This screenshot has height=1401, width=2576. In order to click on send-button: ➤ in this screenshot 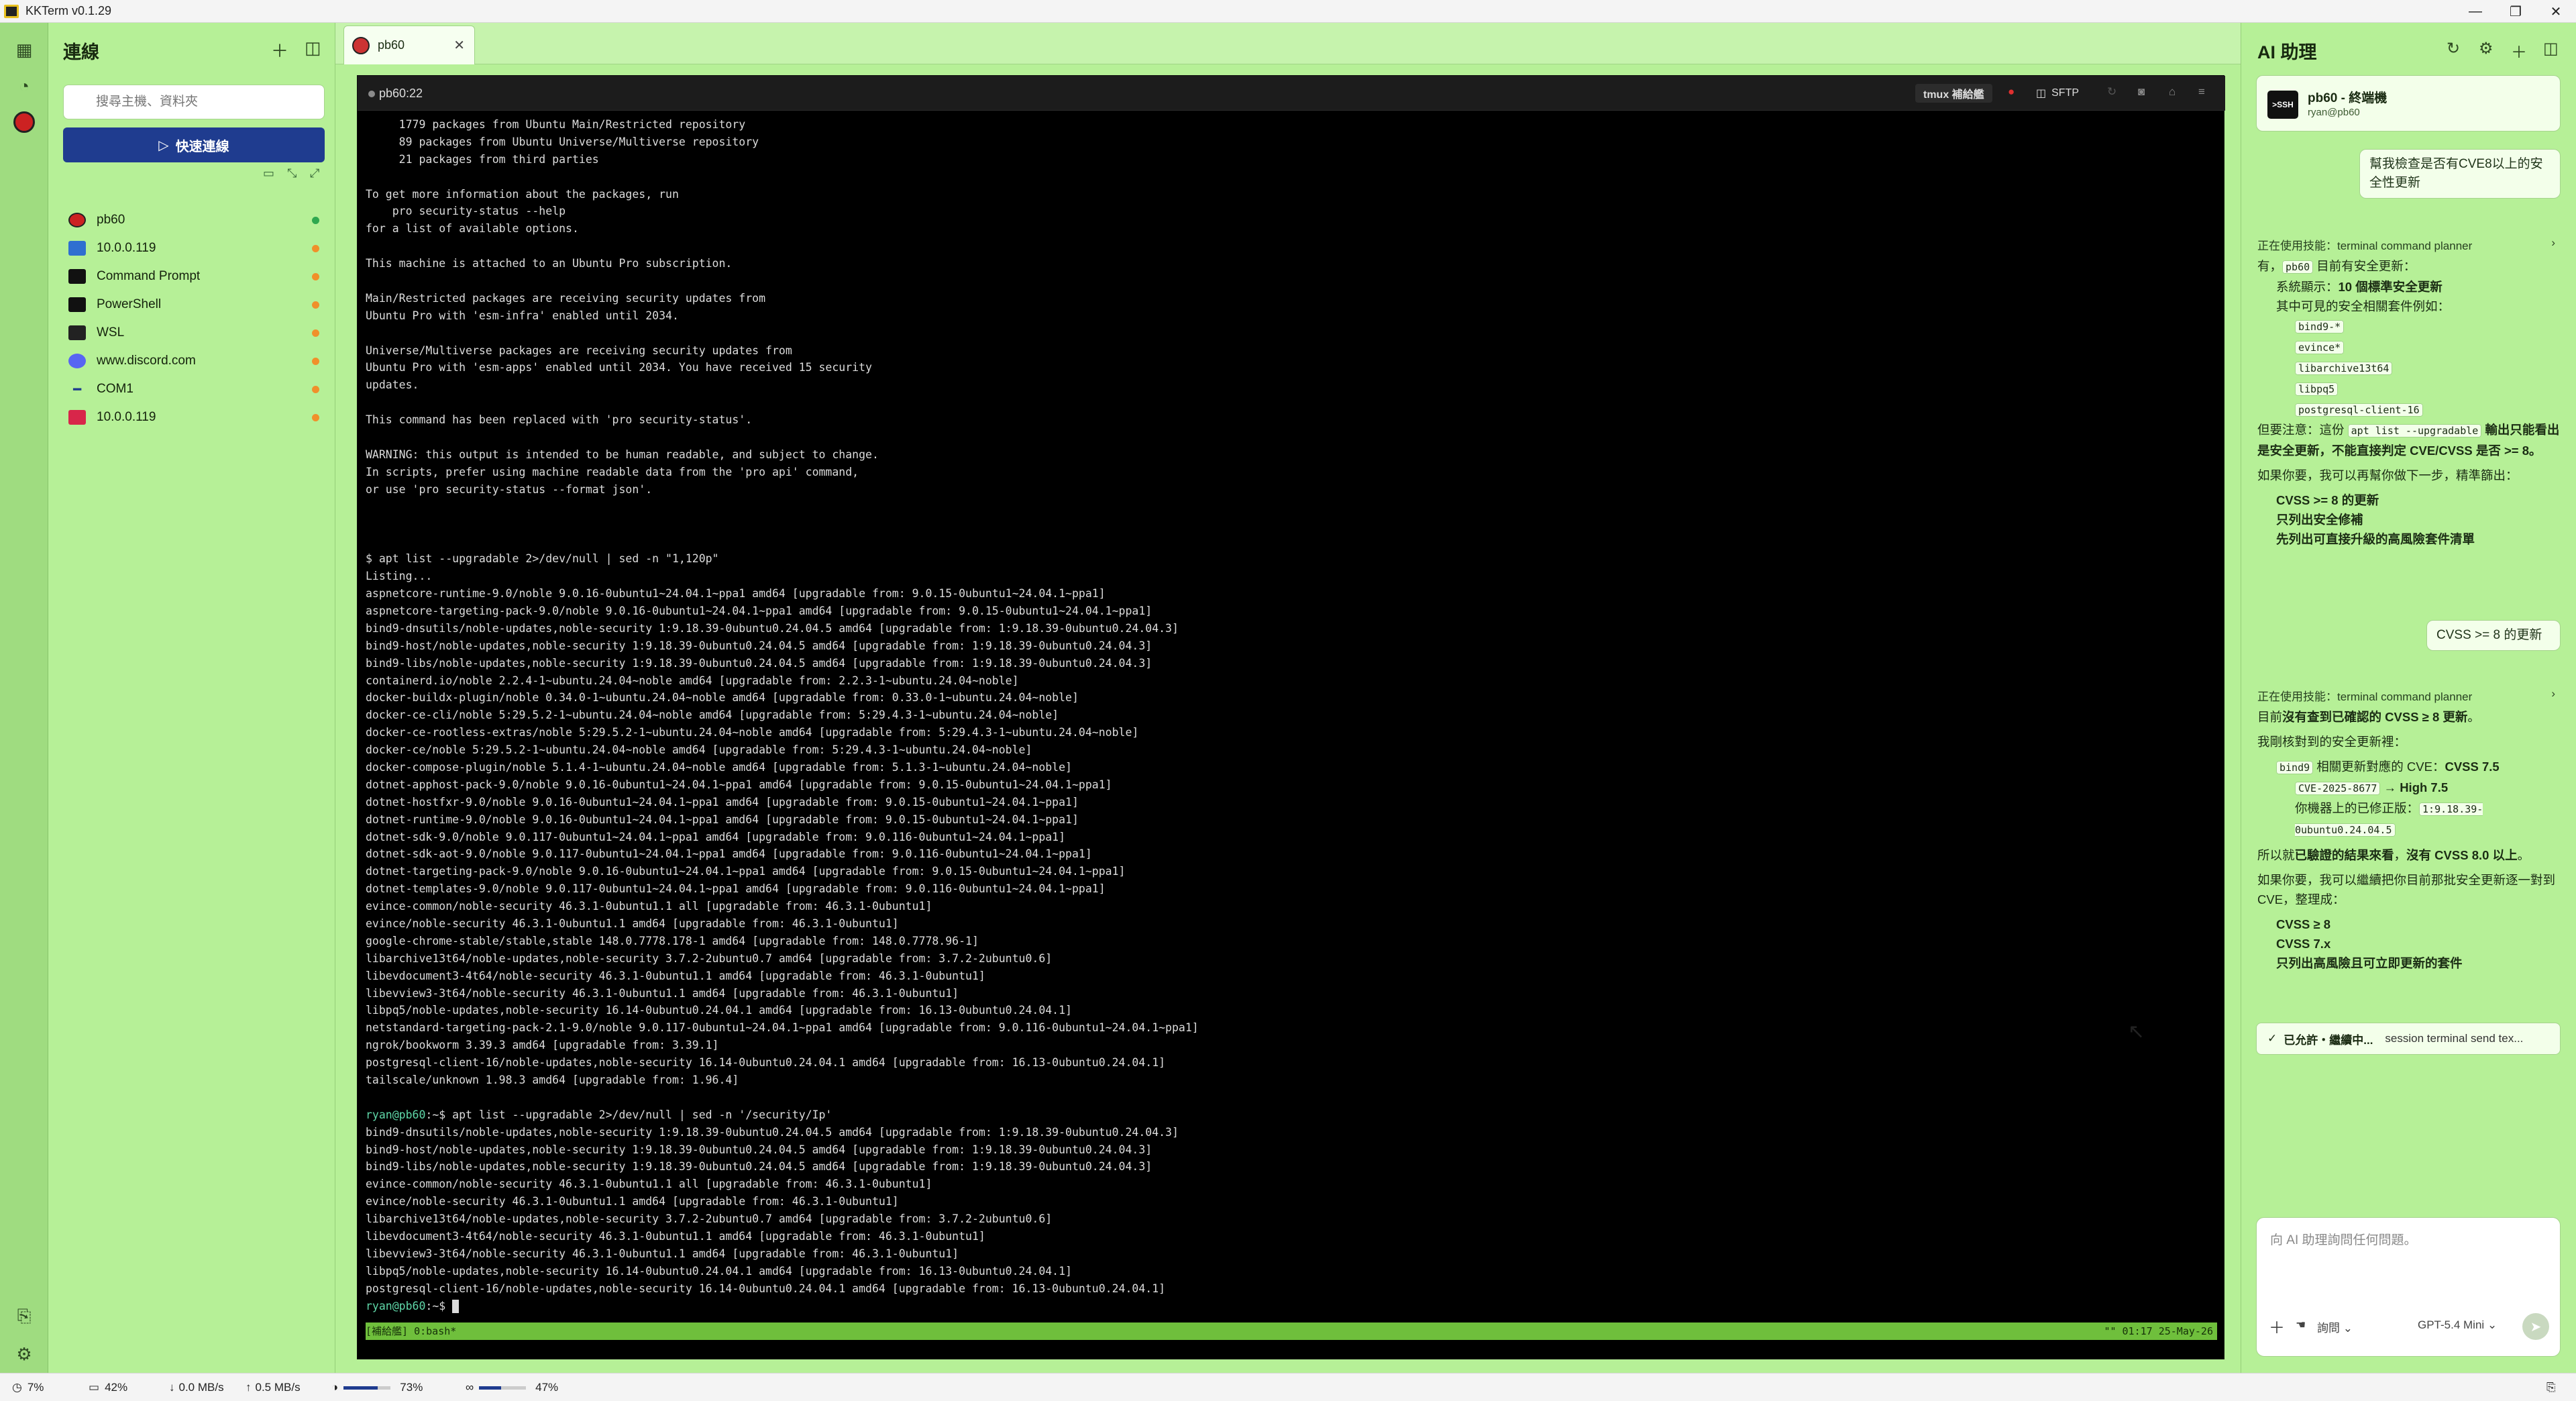, I will do `click(2535, 1326)`.